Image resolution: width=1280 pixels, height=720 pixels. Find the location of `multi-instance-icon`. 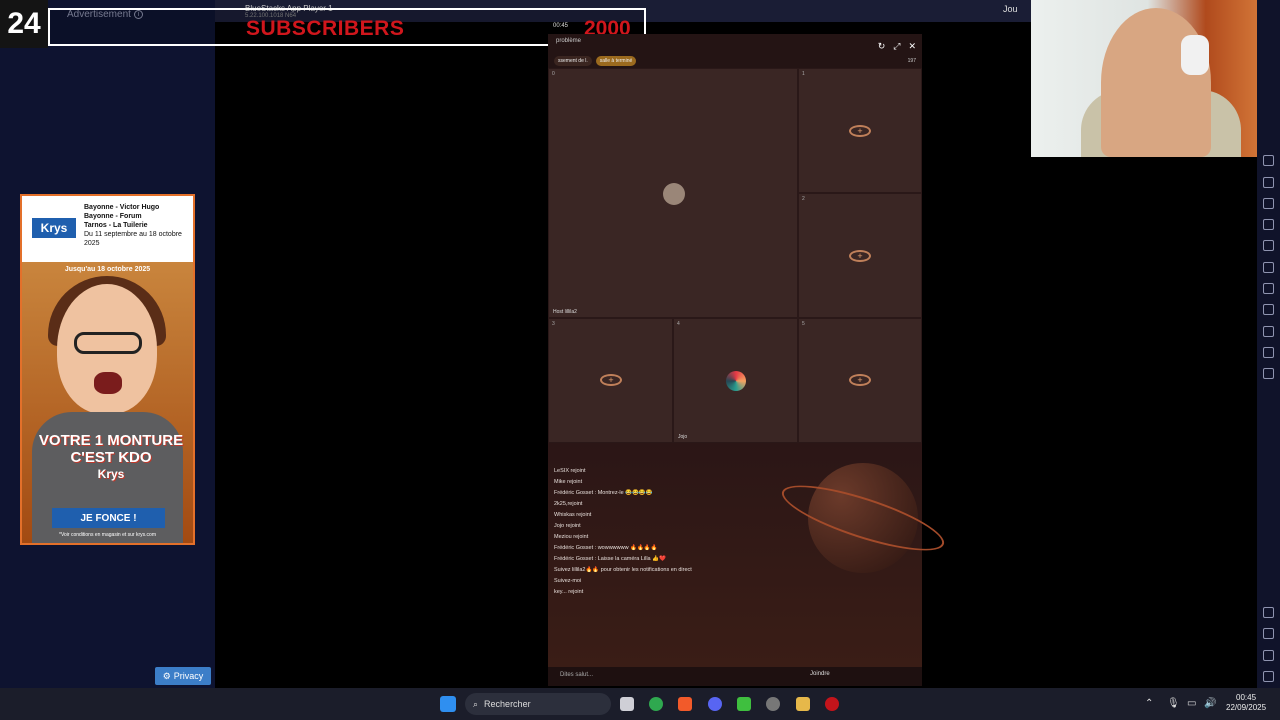

multi-instance-icon is located at coordinates (1268, 288).